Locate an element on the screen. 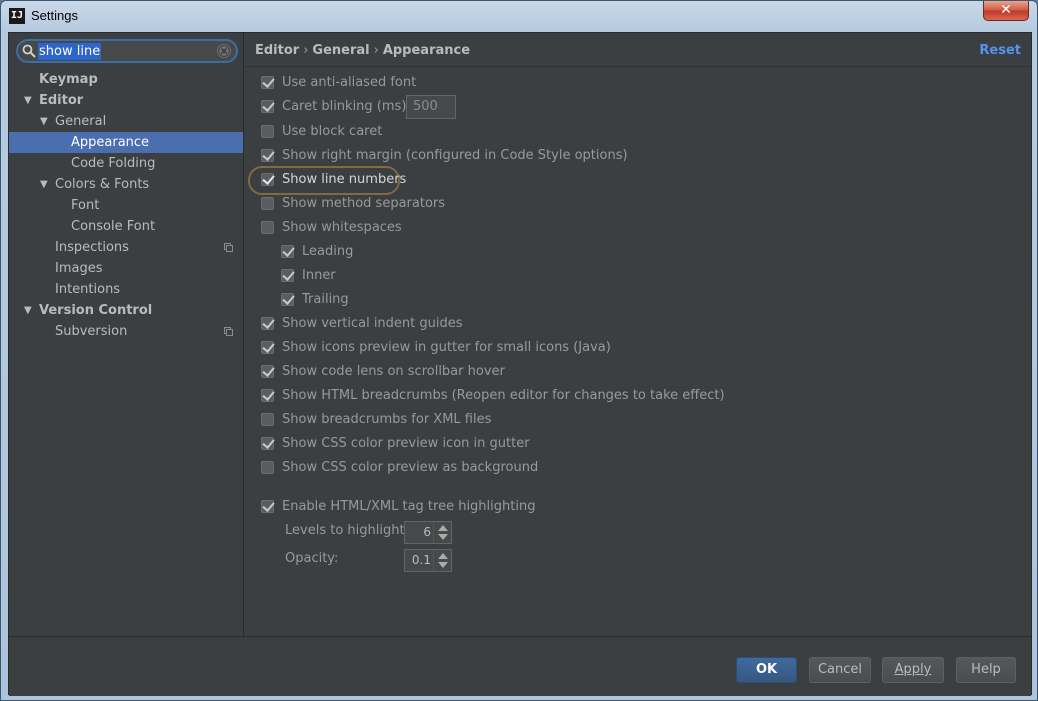 The image size is (1038, 701). tree-item-label: Version Control is located at coordinates (96, 310).